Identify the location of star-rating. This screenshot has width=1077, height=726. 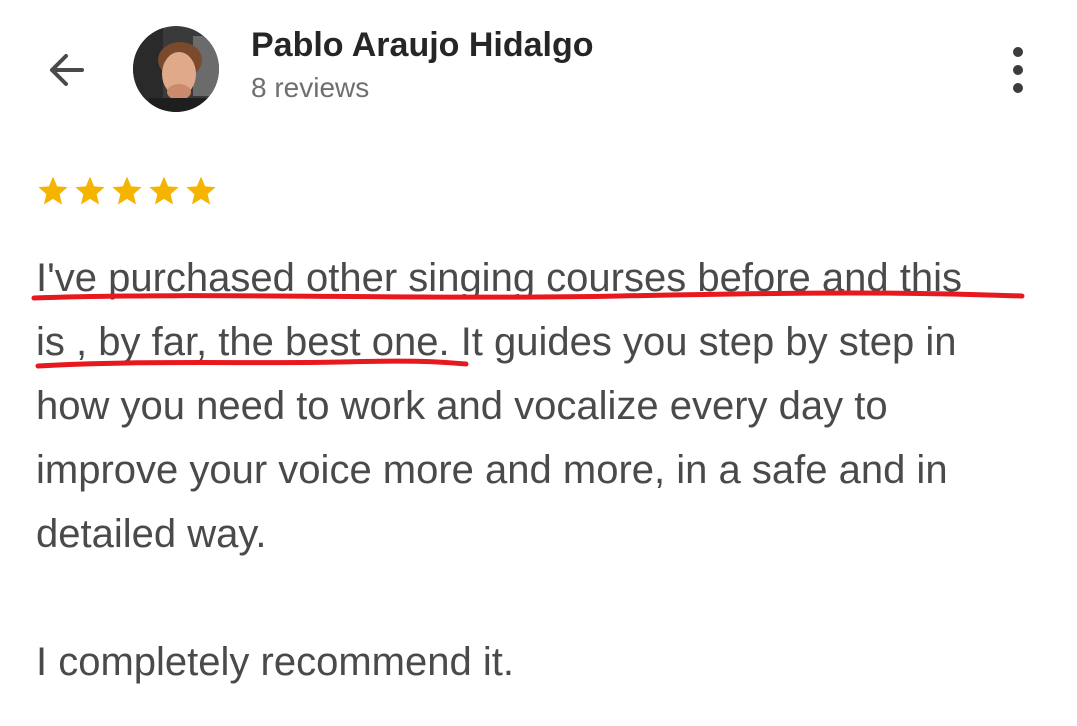
(127, 191).